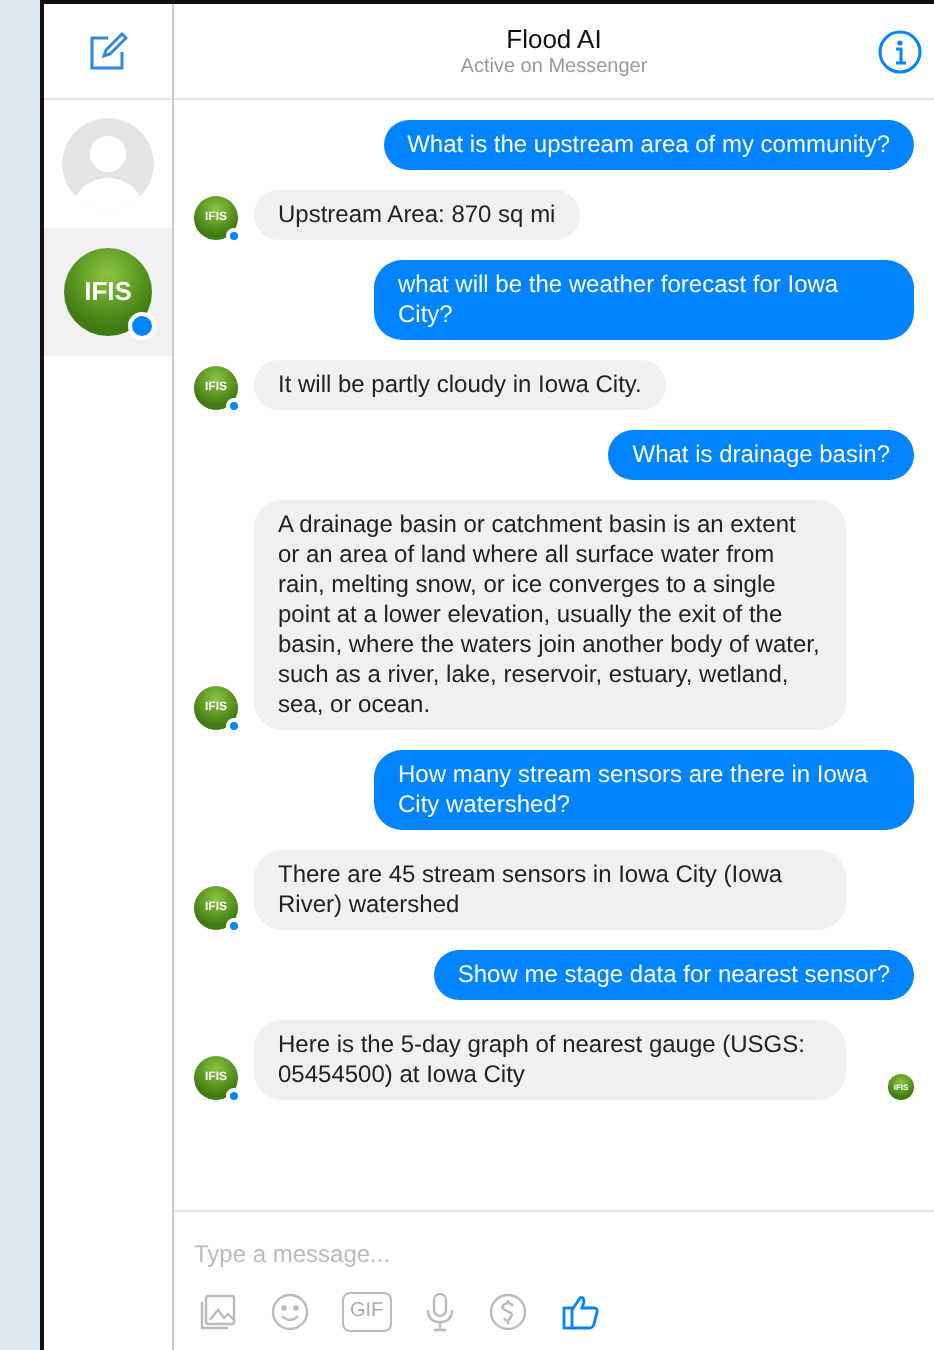 This screenshot has height=1350, width=934. What do you see at coordinates (290, 1312) in the screenshot?
I see `emoji-icon` at bounding box center [290, 1312].